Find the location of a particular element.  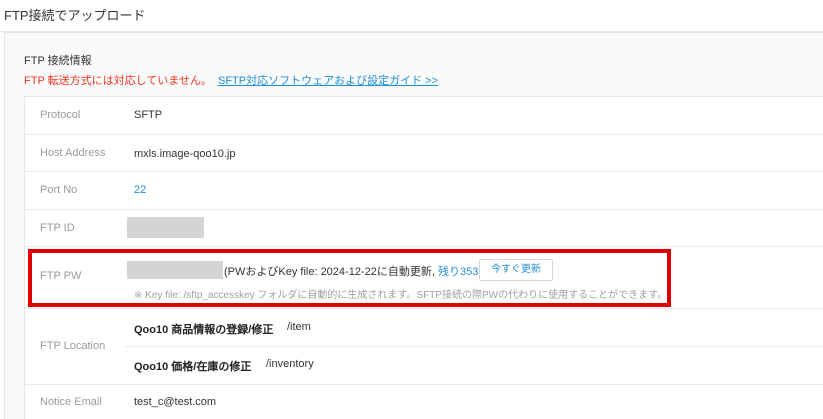

protocol-value: SFTP is located at coordinates (148, 115).